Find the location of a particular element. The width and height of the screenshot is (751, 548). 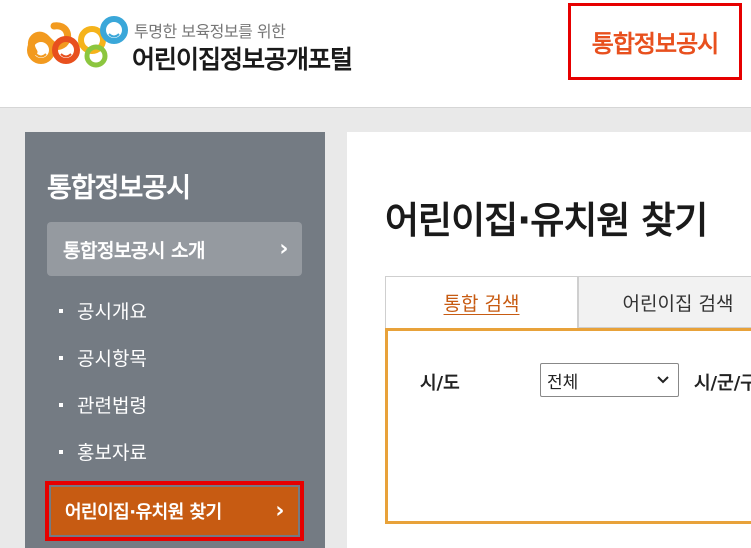

sidebar-item-label: 어린이집·유치원 찾기 is located at coordinates (143, 512).